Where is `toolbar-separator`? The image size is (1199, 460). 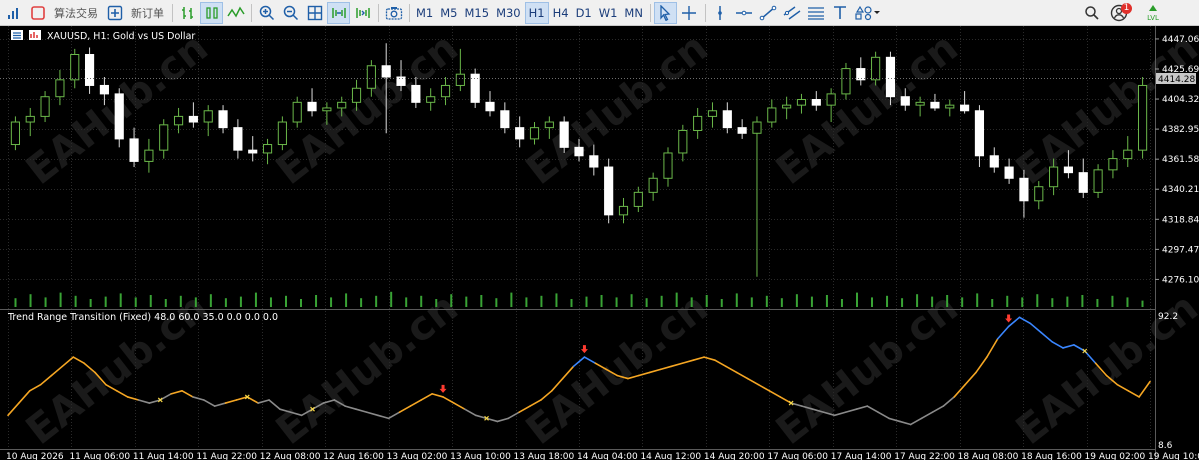 toolbar-separator is located at coordinates (650, 12).